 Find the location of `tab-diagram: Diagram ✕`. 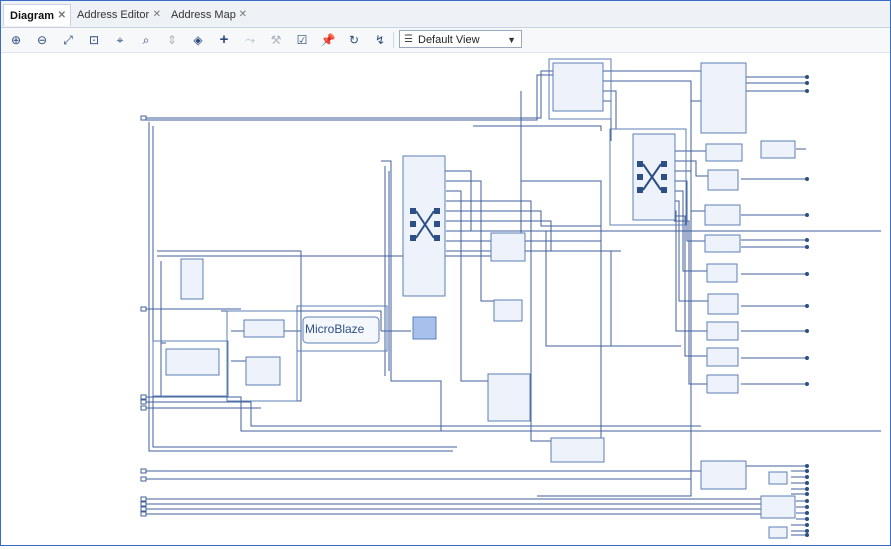

tab-diagram: Diagram ✕ is located at coordinates (37, 15).